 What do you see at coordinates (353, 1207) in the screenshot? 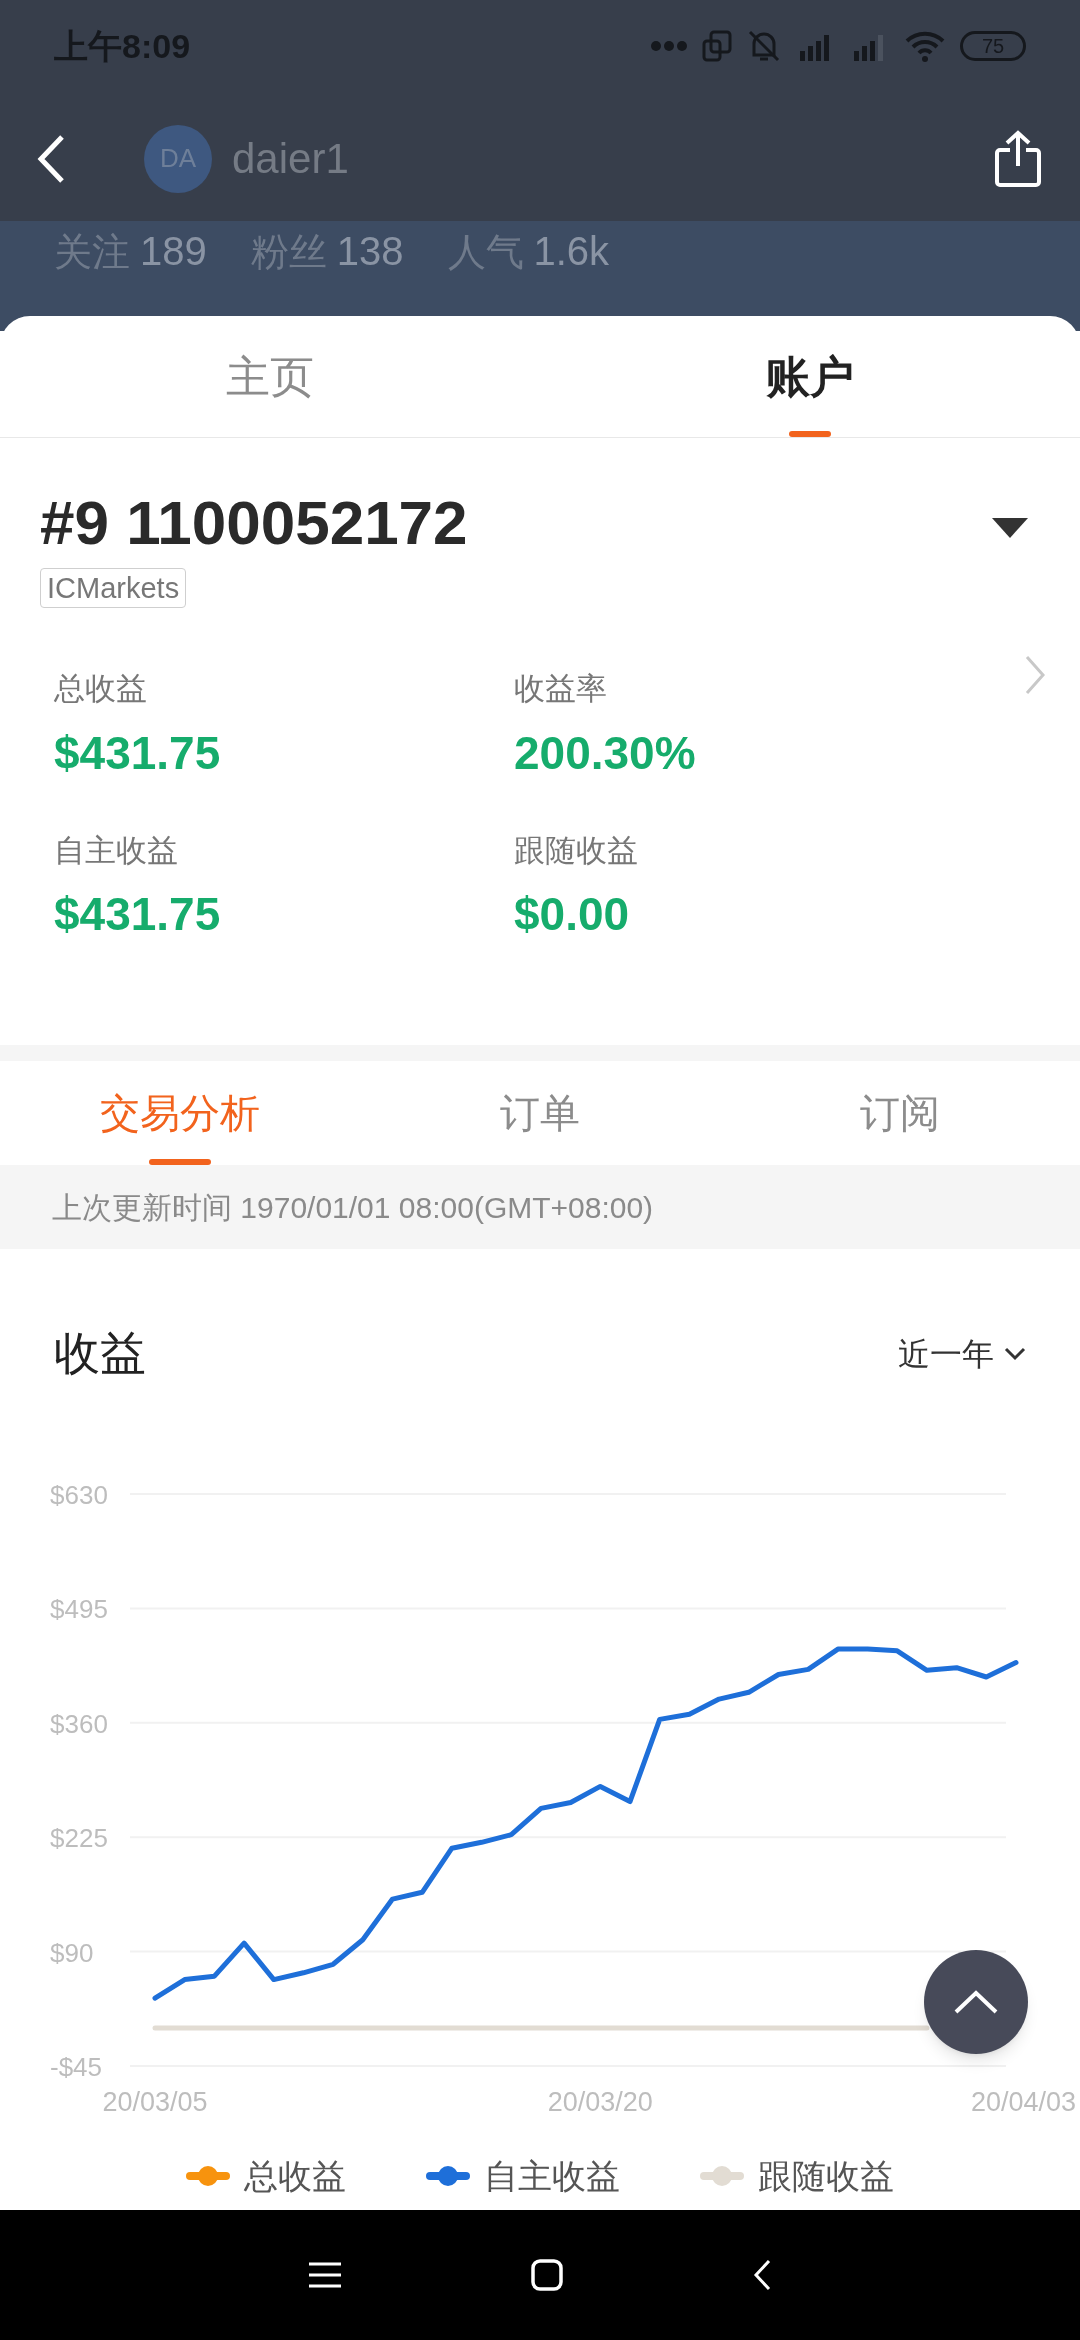
I see `update-time: 上次更新时间 1970/01/01 08:00(GMT+08:00)` at bounding box center [353, 1207].